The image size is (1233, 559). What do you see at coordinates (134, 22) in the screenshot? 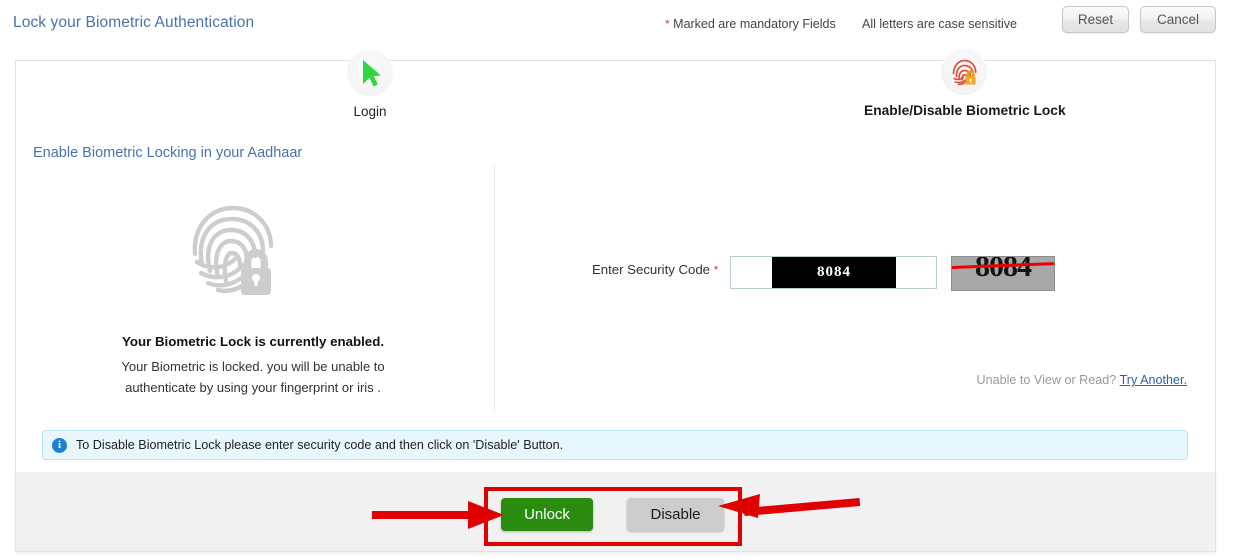
I see `page-title: Lock your Biometric Authentication` at bounding box center [134, 22].